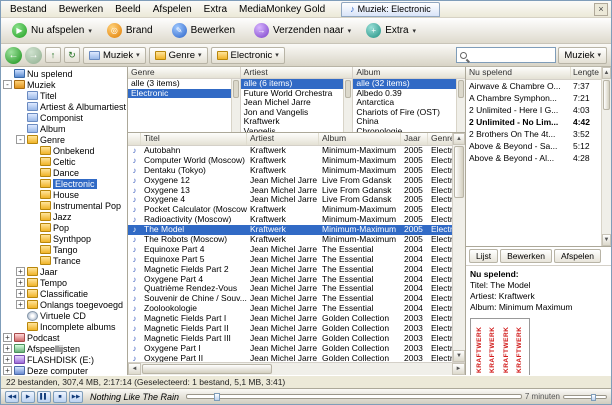 The width and height of the screenshot is (612, 405). What do you see at coordinates (13, 55) in the screenshot?
I see `back-button: ←` at bounding box center [13, 55].